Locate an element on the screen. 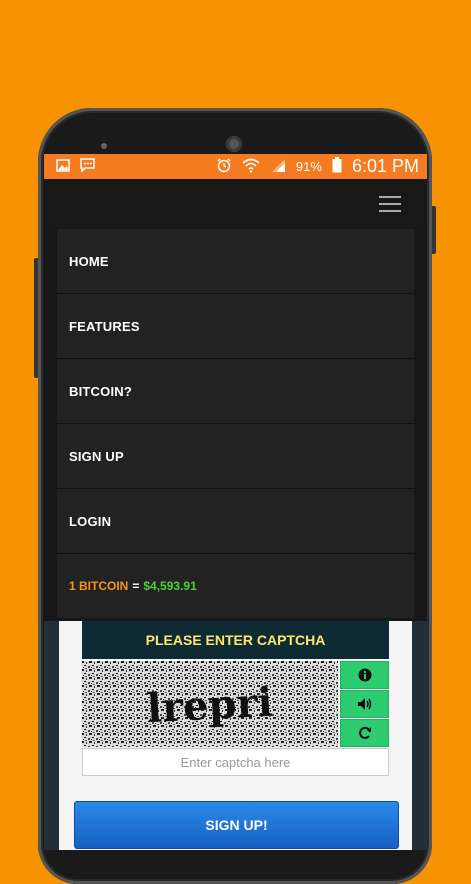 This screenshot has width=471, height=884. battery-percent: 91% is located at coordinates (308, 166).